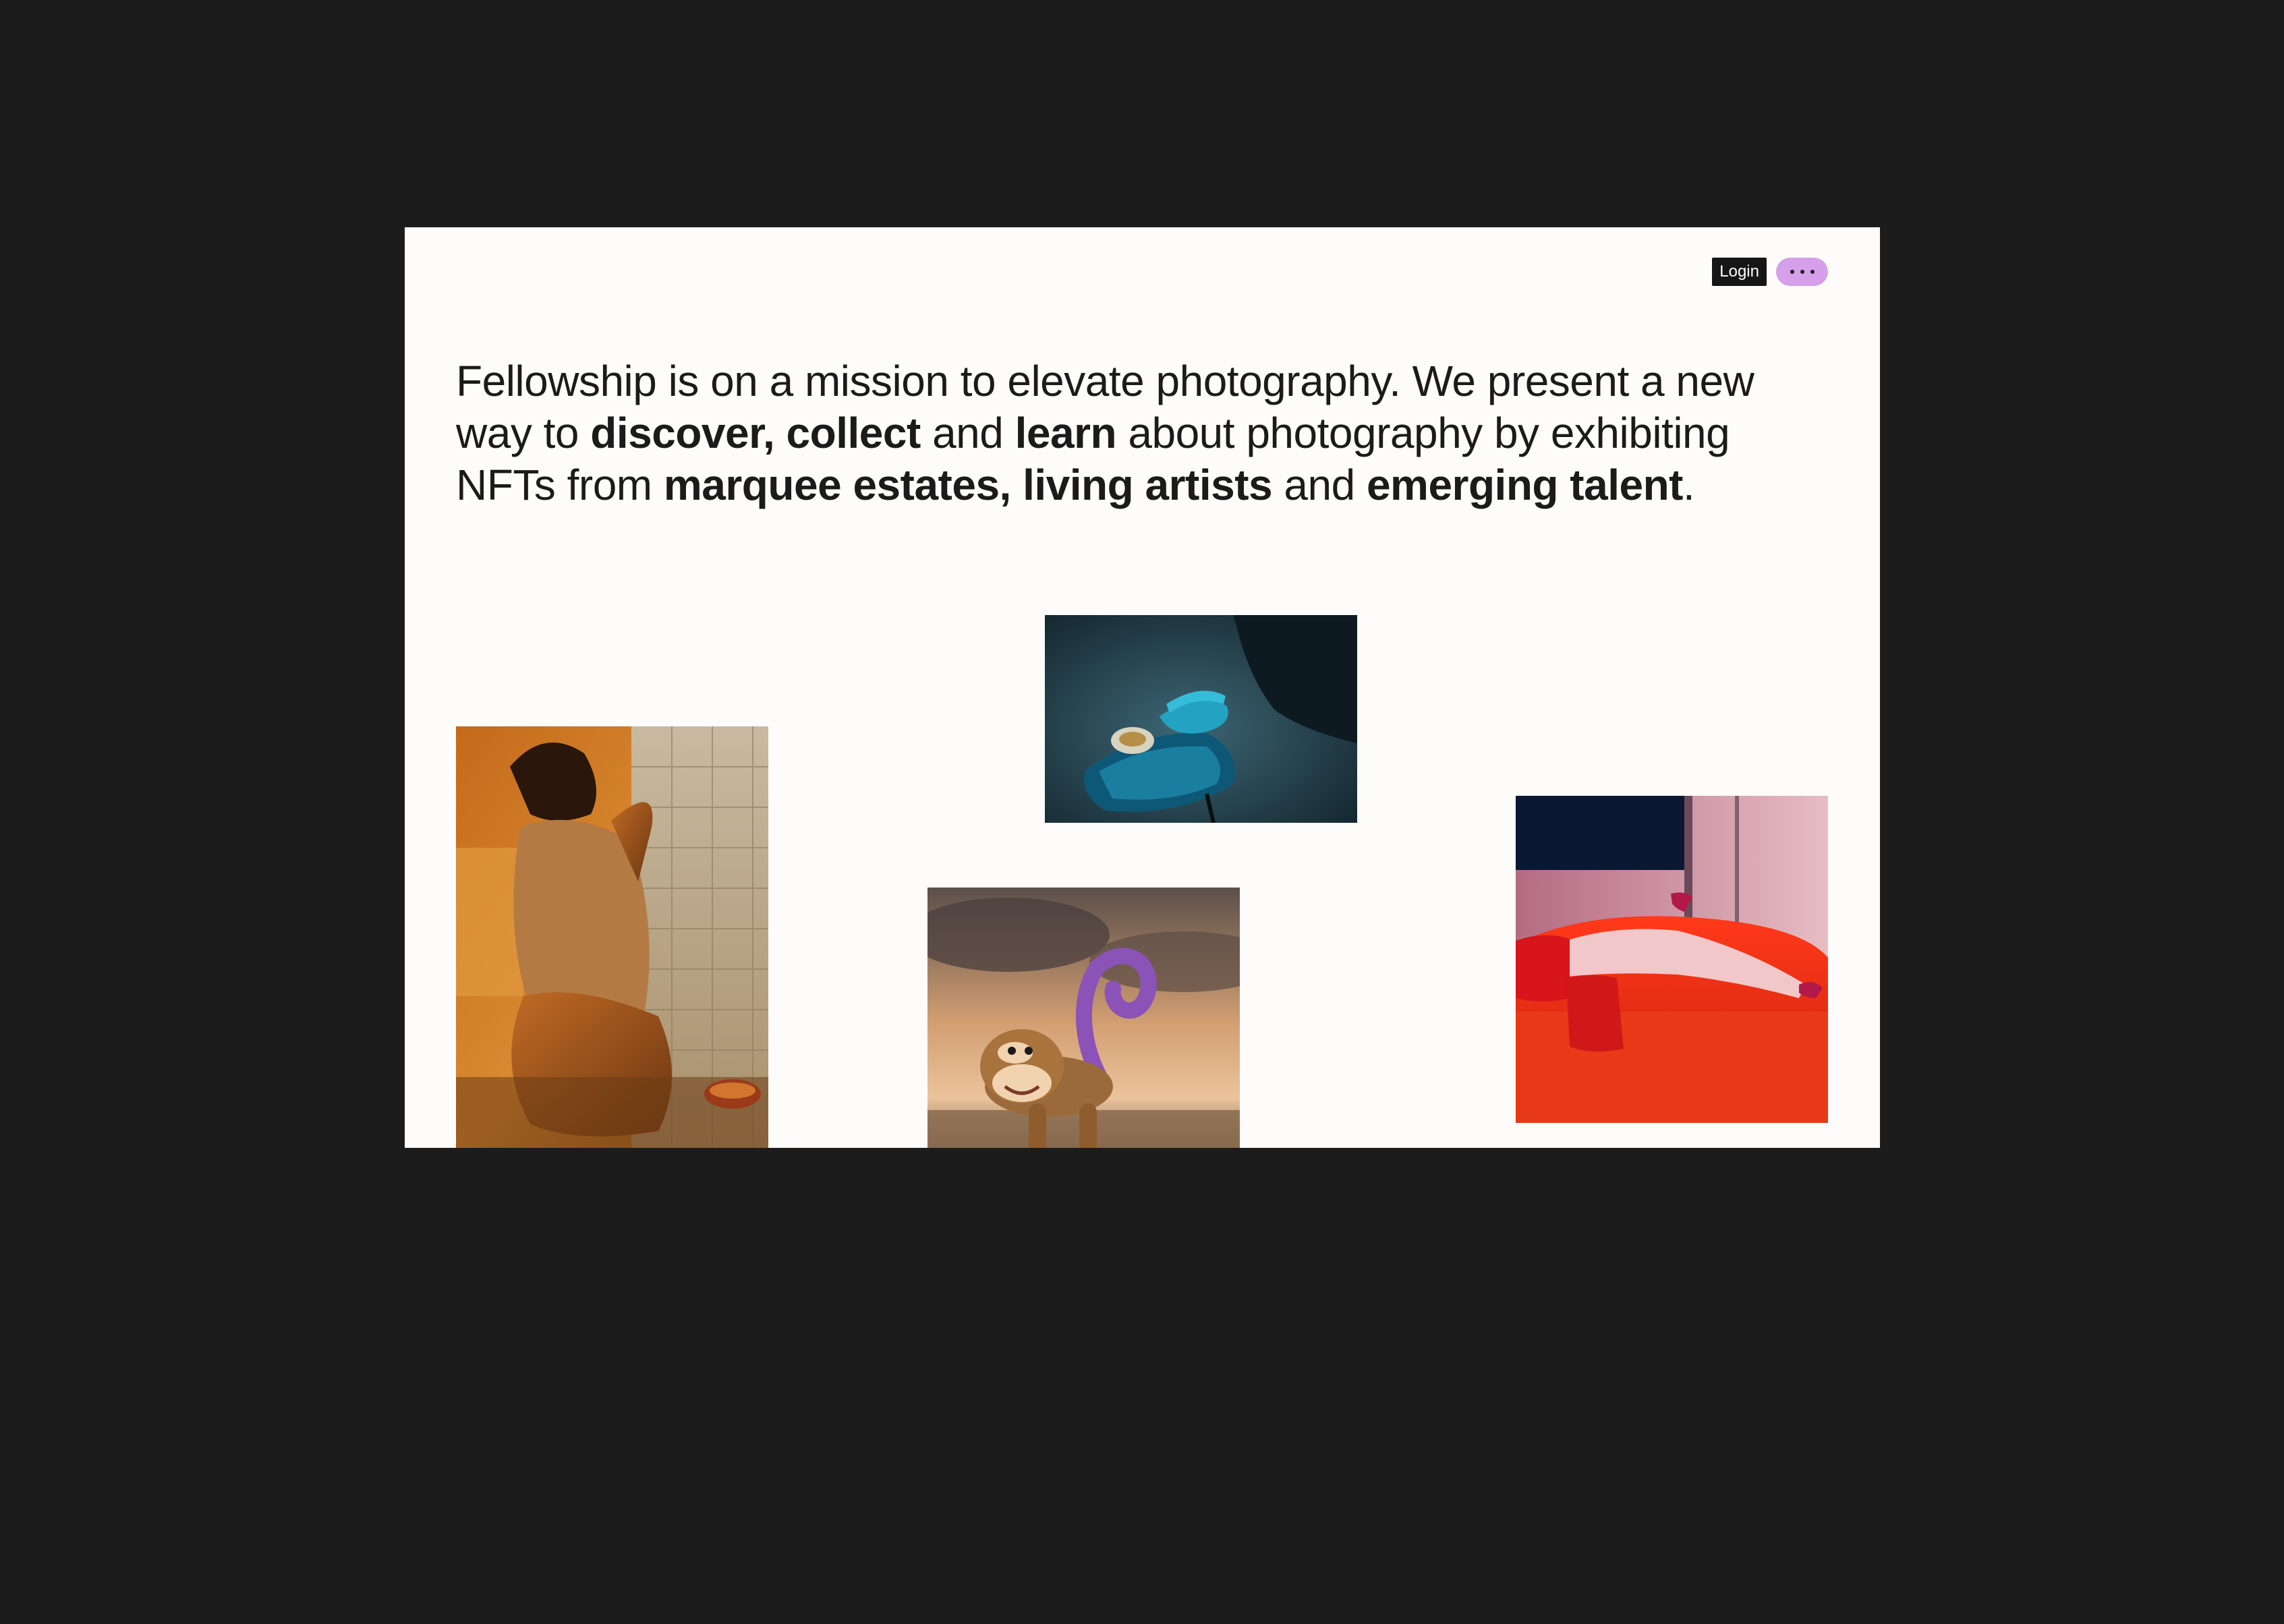 The image size is (2284, 1624). What do you see at coordinates (1201, 719) in the screenshot?
I see `blue-telephone-on-cushion-photo` at bounding box center [1201, 719].